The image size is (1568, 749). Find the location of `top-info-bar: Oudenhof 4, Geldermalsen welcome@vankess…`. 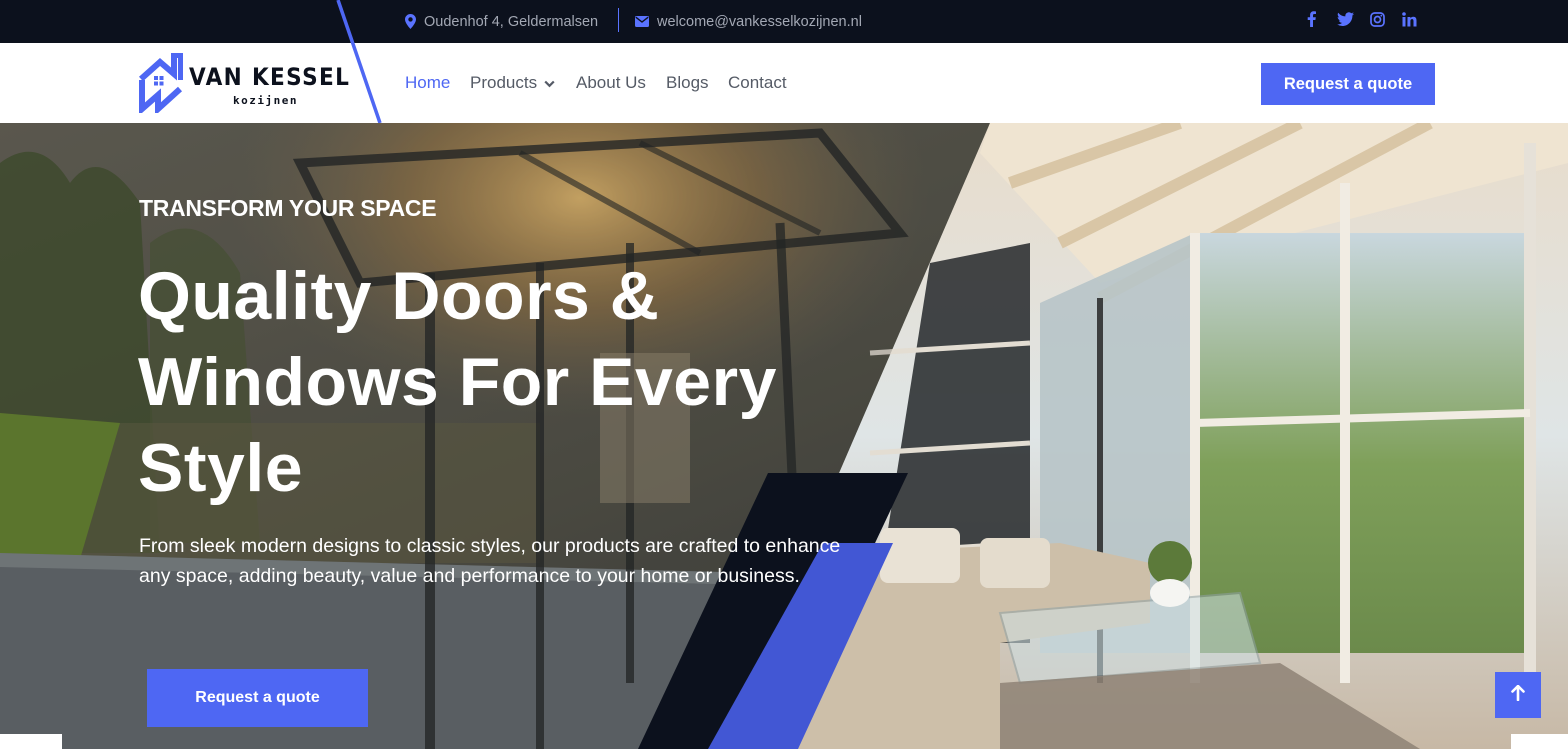

top-info-bar: Oudenhof 4, Geldermalsen welcome@vankess… is located at coordinates (784, 21).